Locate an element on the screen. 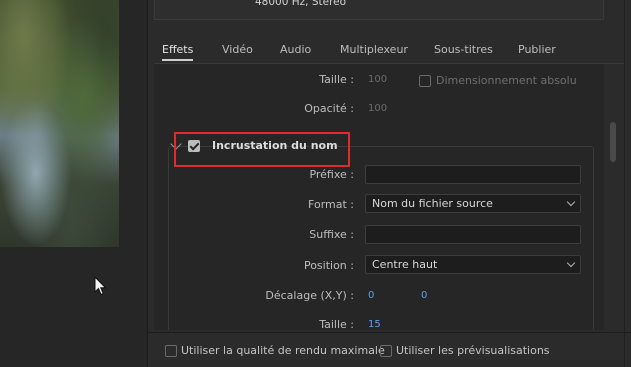 Image resolution: width=631 pixels, height=367 pixels. taille2-value: 15 is located at coordinates (374, 324).